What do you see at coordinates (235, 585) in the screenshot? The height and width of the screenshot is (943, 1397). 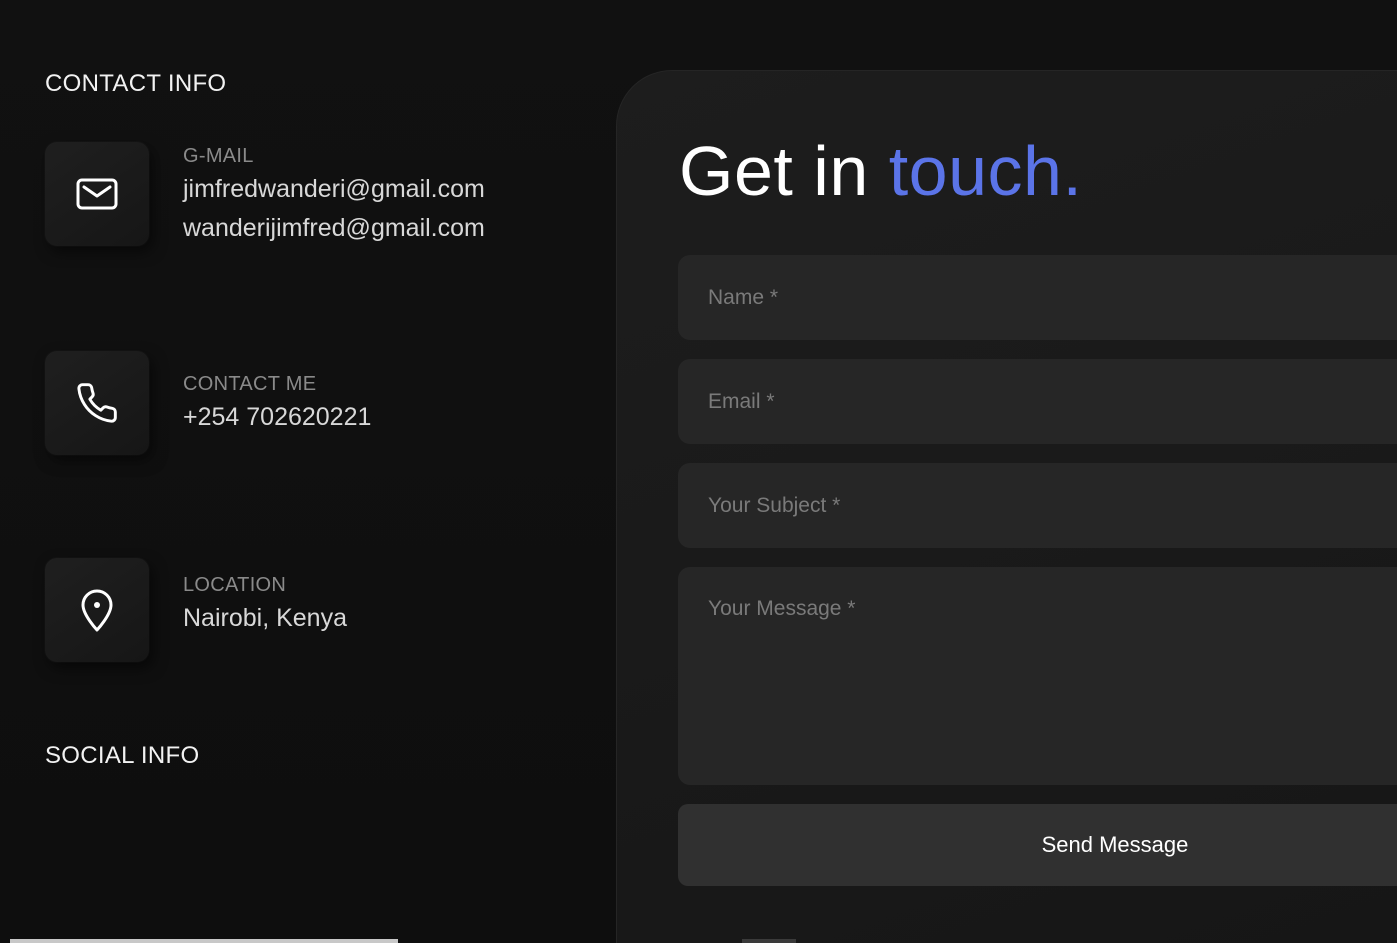 I see `location-label: LOCATION` at bounding box center [235, 585].